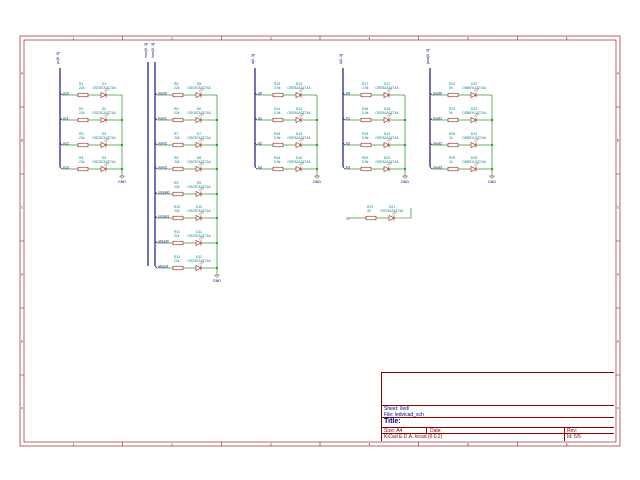 The height and width of the screenshot is (480, 640). What do you see at coordinates (348, 218) in the screenshot?
I see `net-label: c0` at bounding box center [348, 218].